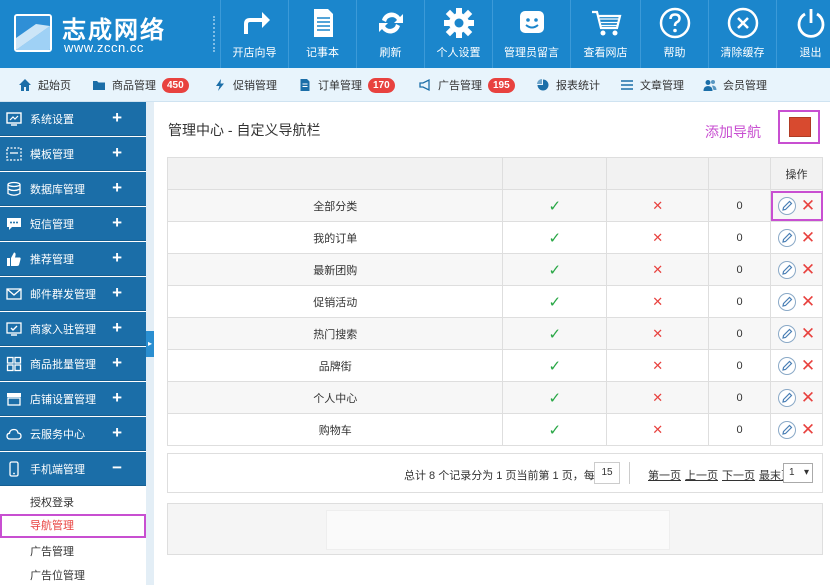 This screenshot has width=830, height=585. Describe the element at coordinates (460, 86) in the screenshot. I see `subnav-label: 广告管理` at that location.